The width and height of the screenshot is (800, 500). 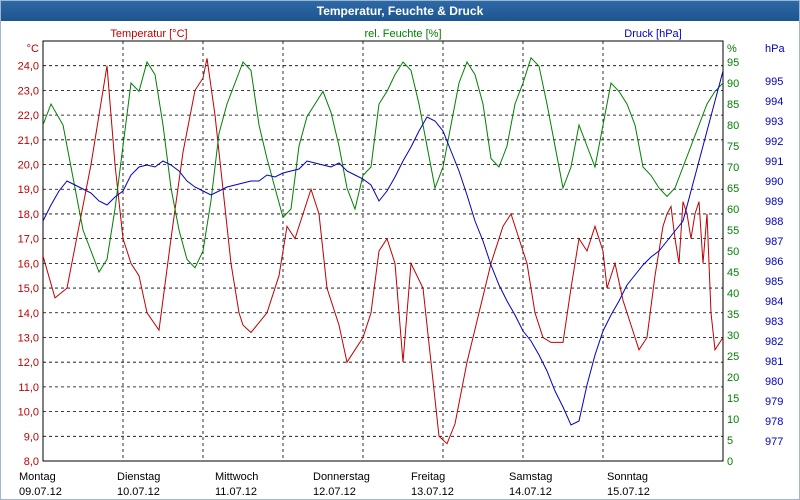 I want to click on humidity-tick-label: 30, so click(x=733, y=336).